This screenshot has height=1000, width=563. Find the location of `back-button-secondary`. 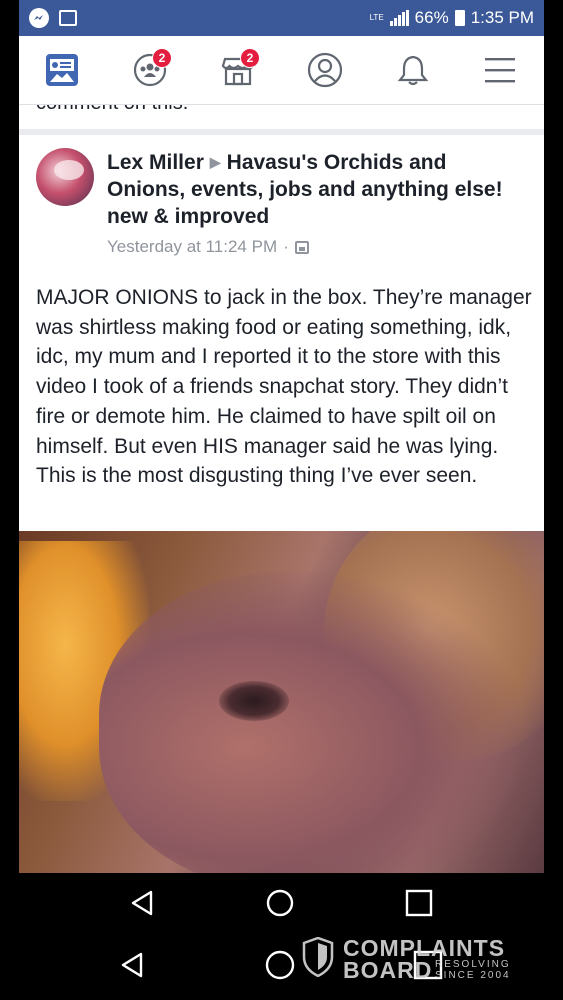

back-button-secondary is located at coordinates (132, 965).